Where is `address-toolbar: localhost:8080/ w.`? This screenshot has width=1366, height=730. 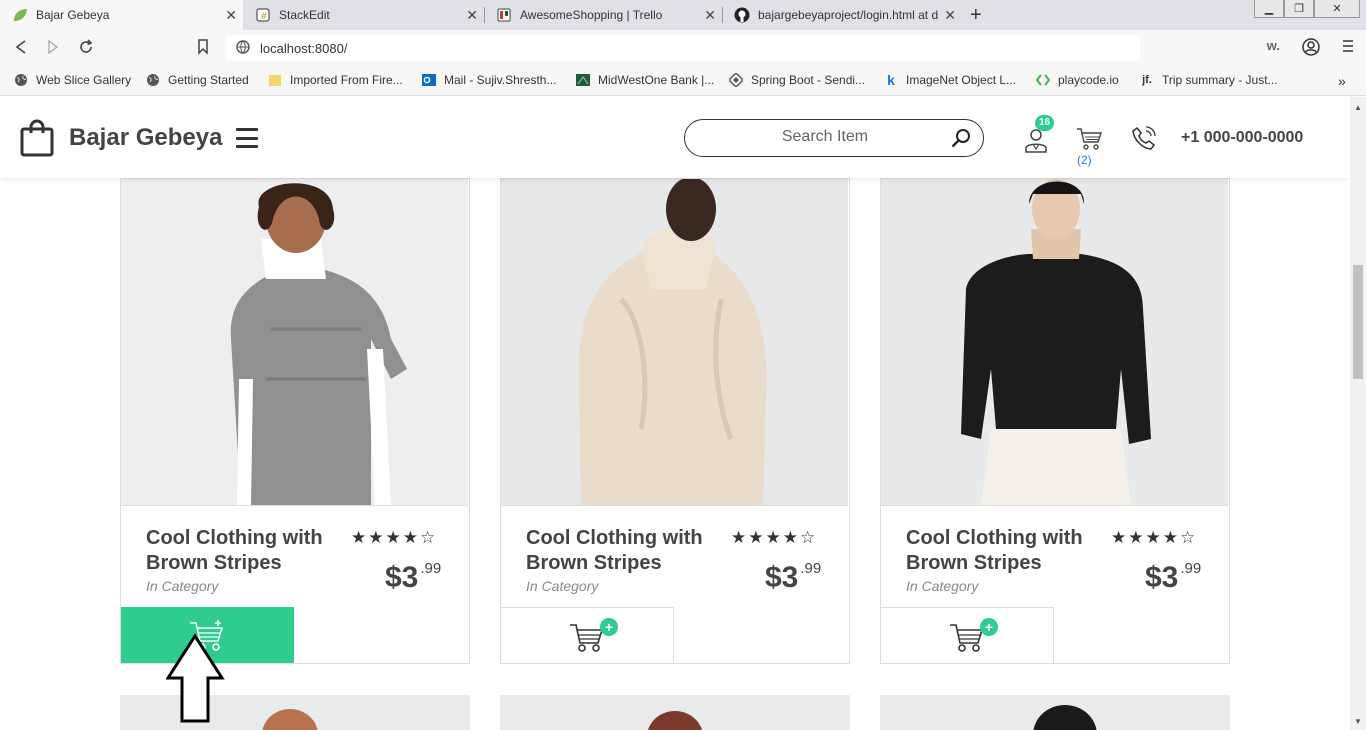 address-toolbar: localhost:8080/ w. is located at coordinates (683, 48).